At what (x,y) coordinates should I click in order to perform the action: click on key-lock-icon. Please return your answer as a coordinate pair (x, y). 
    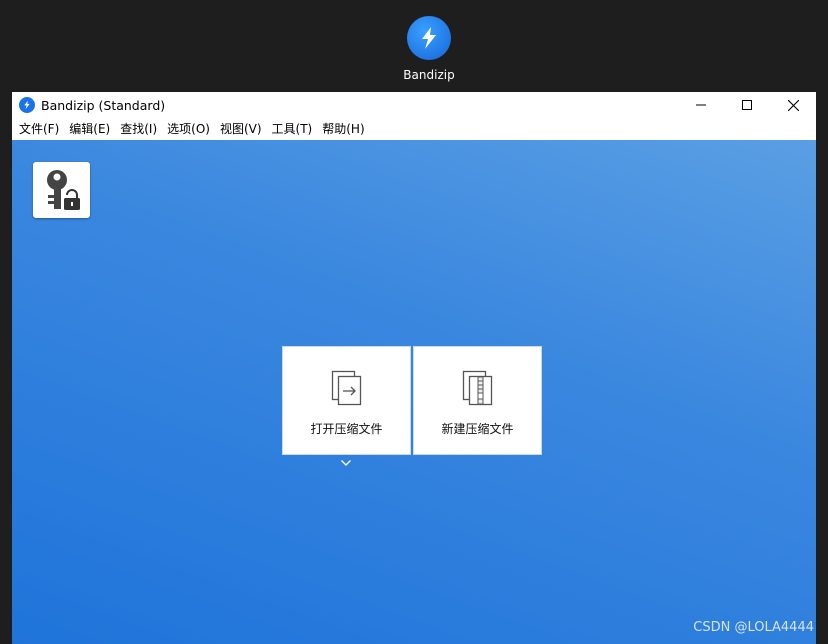
    Looking at the image, I should click on (63, 190).